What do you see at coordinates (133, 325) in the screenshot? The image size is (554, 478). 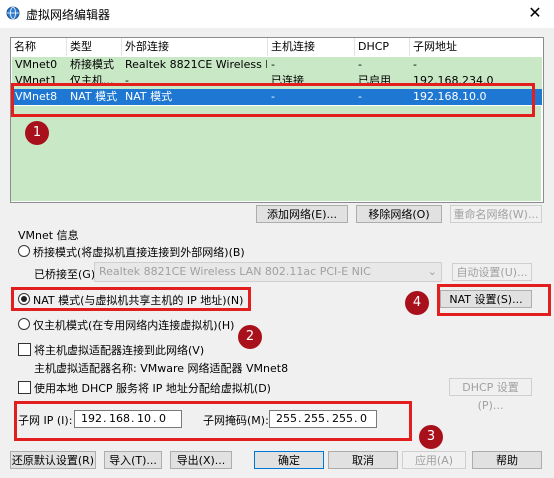 I see `host-only-label: 仅主机模式(在专用网络内连接虚拟机)(H)` at bounding box center [133, 325].